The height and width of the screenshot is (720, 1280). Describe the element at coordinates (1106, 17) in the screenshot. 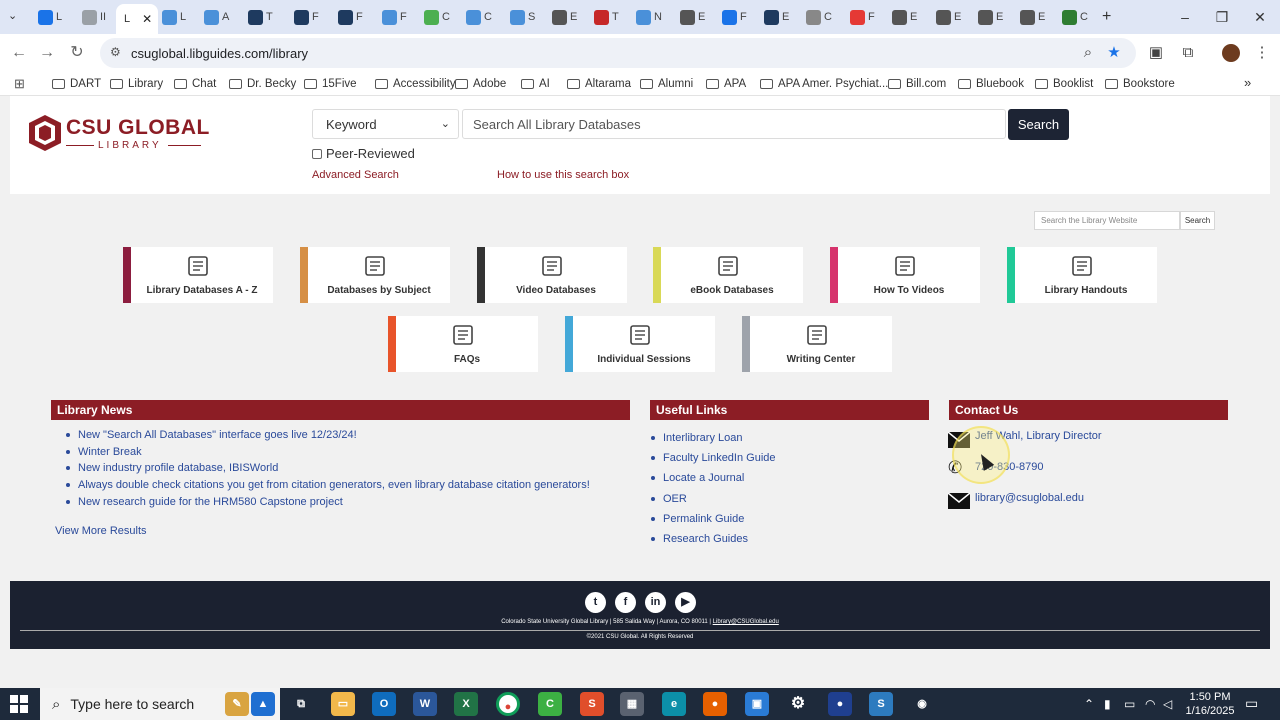

I see `new-tab-button: +` at that location.